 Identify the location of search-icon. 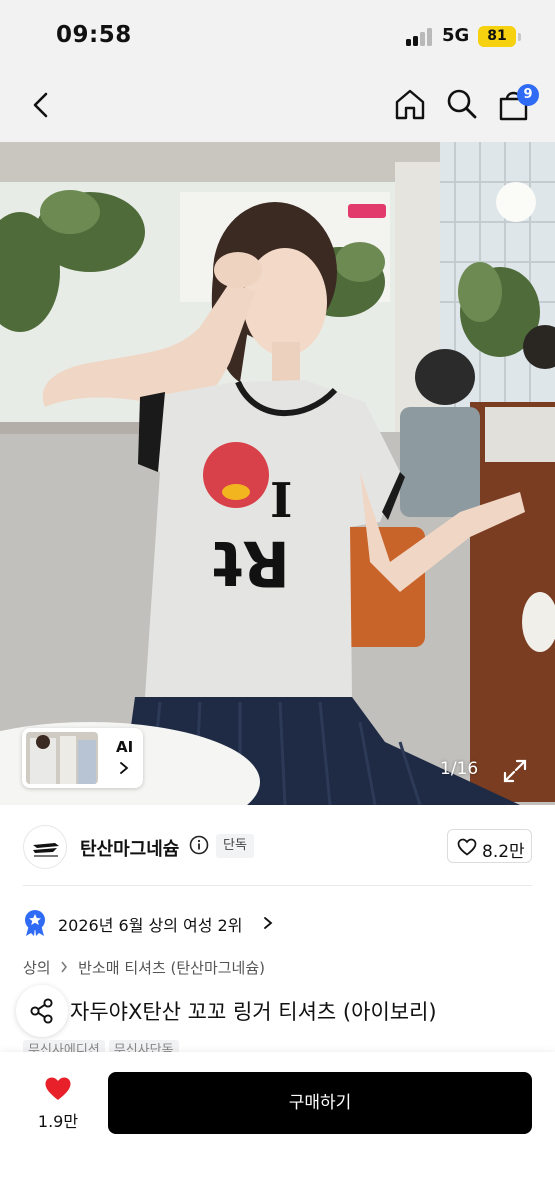
(462, 104).